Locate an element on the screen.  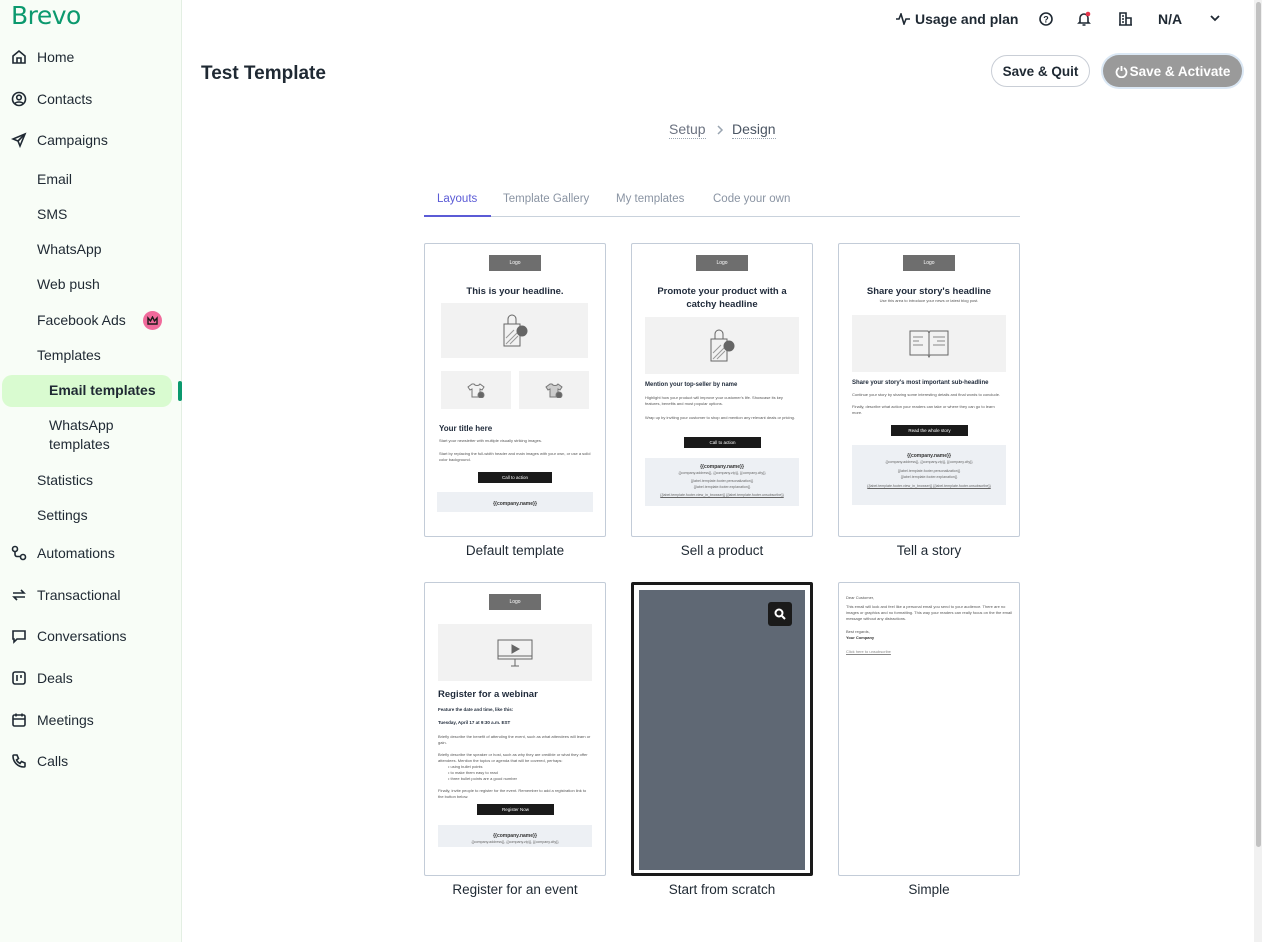
page-scrollbar is located at coordinates (1258, 471).